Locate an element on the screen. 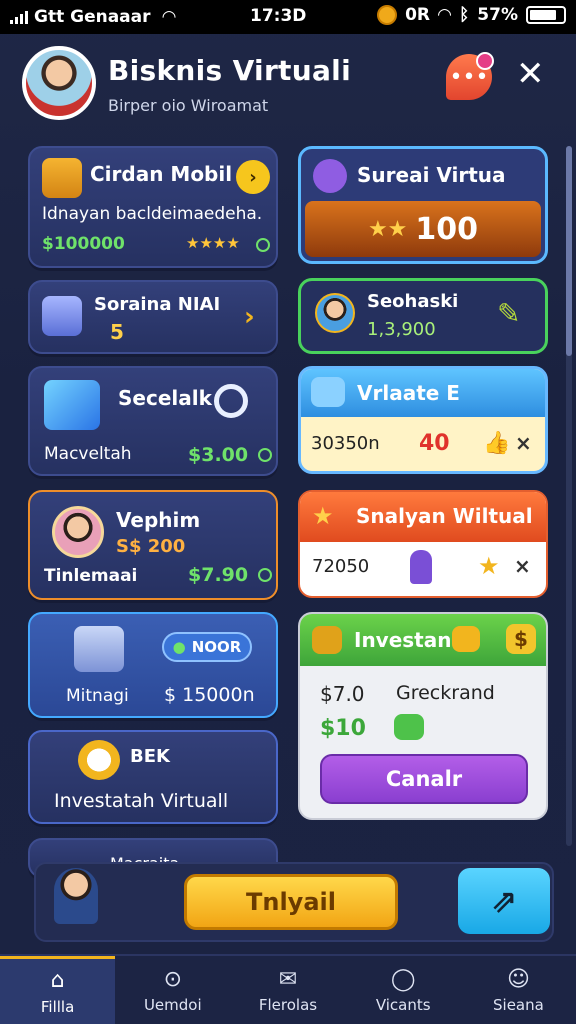 The image size is (576, 1024). card-title: Seohaski is located at coordinates (413, 301).